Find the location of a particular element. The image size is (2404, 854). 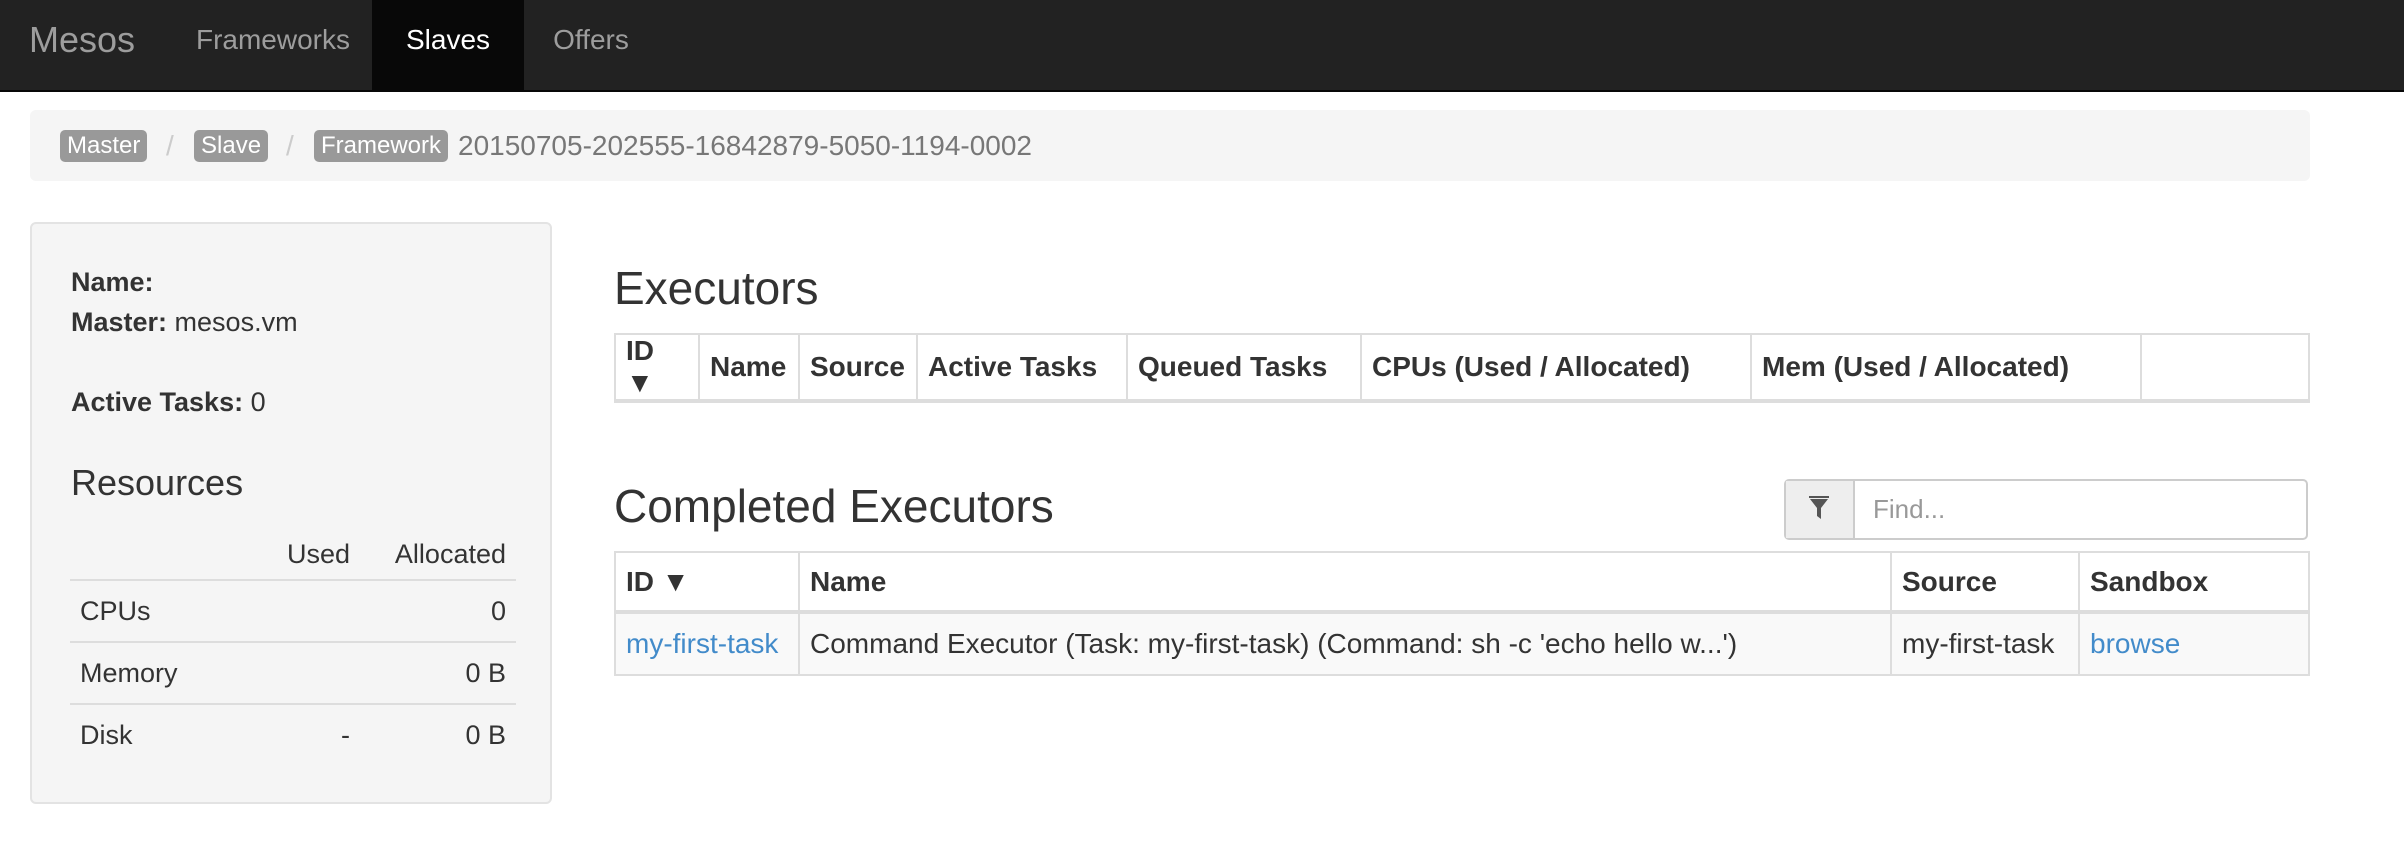

resources-header-blank is located at coordinates (160, 555).